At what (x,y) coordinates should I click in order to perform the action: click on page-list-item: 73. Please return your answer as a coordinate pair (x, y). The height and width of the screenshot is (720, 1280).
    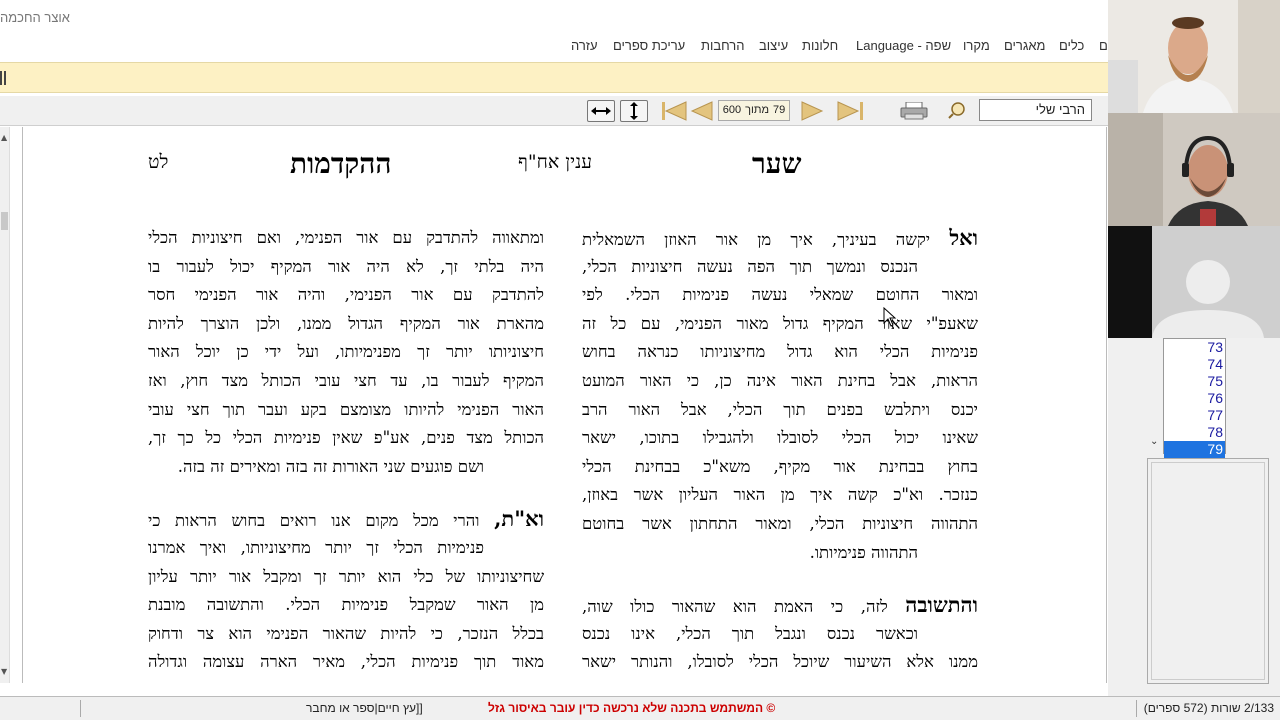
    Looking at the image, I should click on (1194, 347).